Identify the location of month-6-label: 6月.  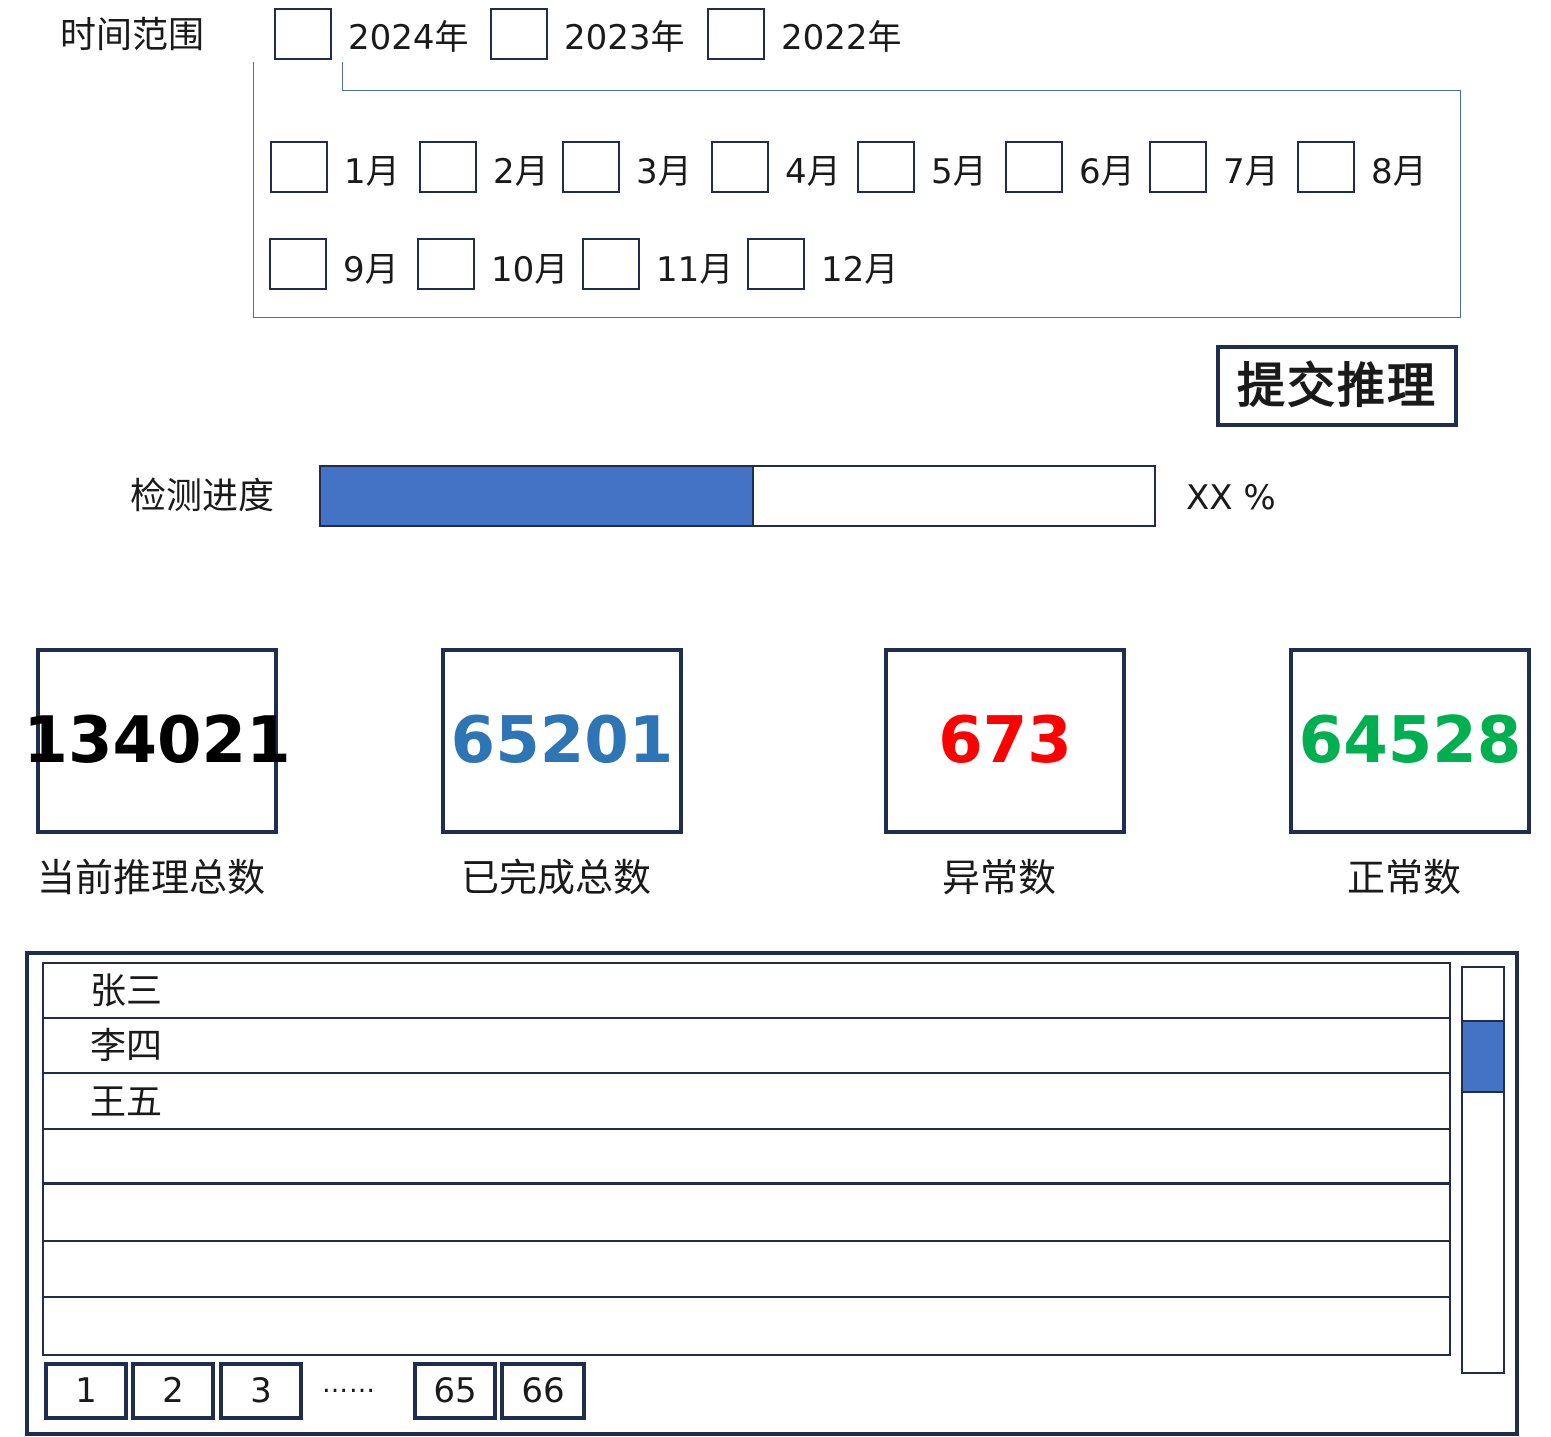
(1107, 172).